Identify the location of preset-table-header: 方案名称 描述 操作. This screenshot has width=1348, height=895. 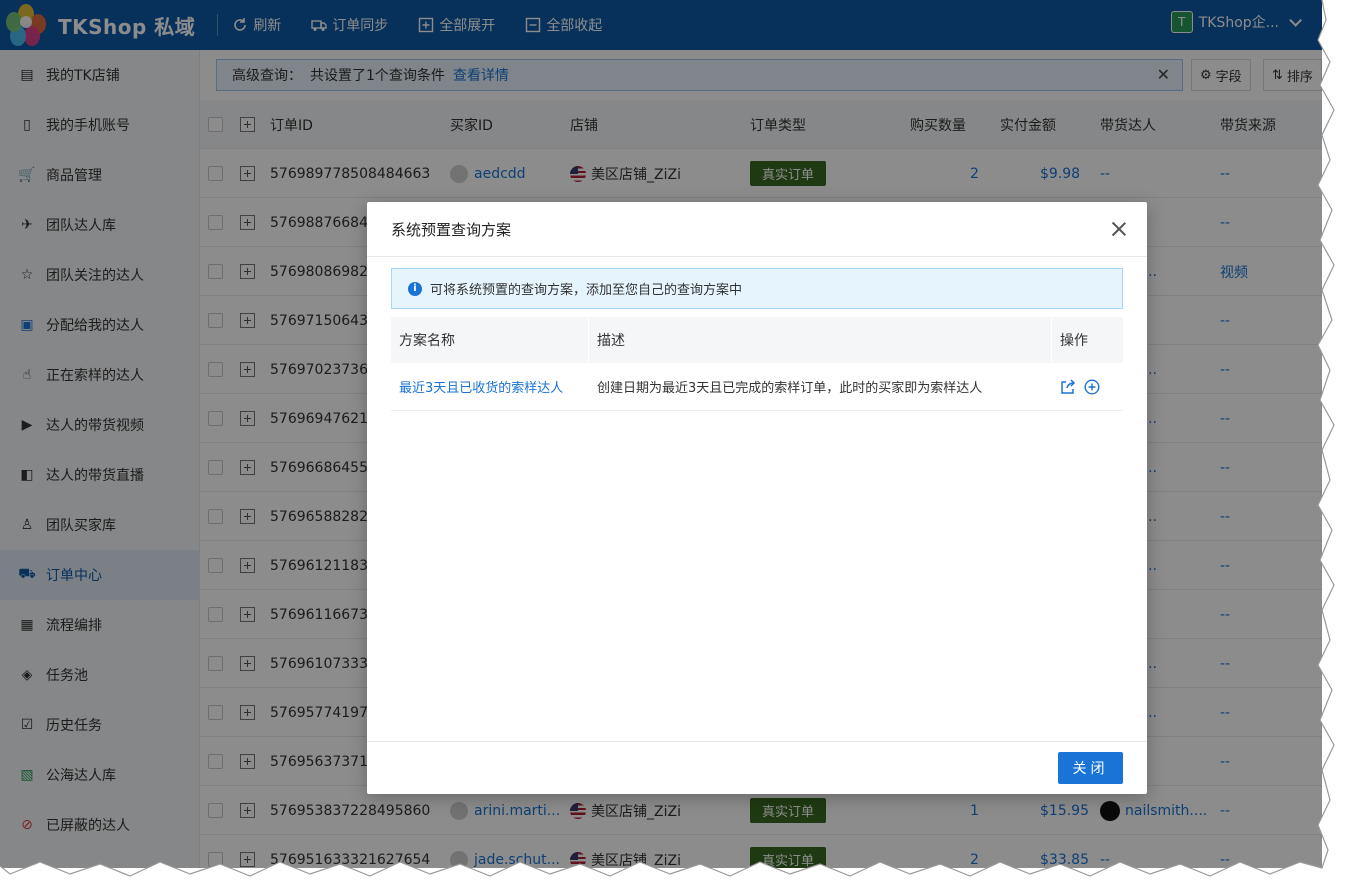
(757, 340).